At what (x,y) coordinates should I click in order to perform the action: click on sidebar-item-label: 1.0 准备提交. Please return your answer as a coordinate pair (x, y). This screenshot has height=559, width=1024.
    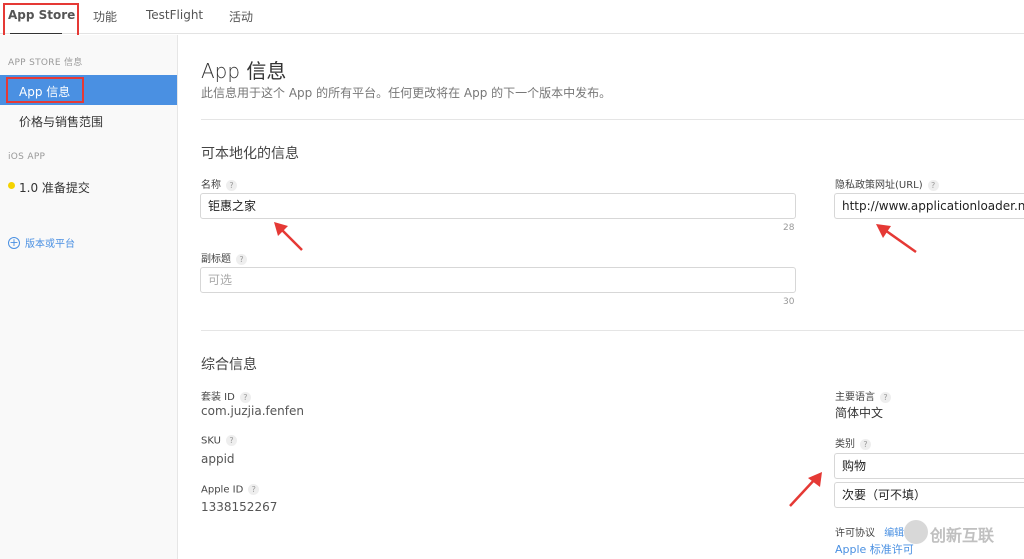
    Looking at the image, I should click on (54, 188).